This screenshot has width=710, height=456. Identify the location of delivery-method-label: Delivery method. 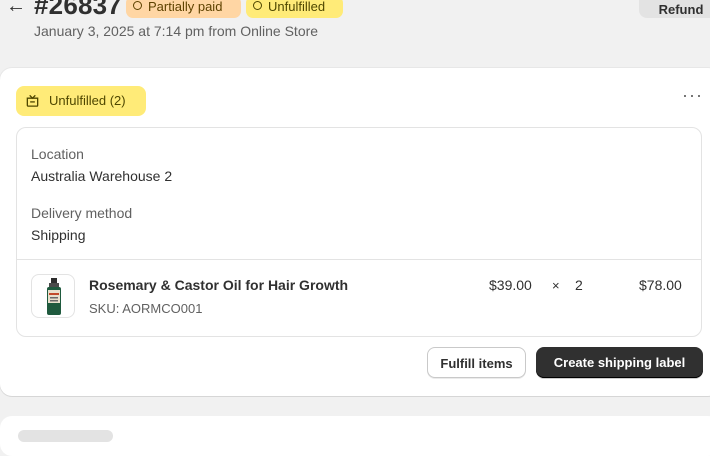
(82, 213).